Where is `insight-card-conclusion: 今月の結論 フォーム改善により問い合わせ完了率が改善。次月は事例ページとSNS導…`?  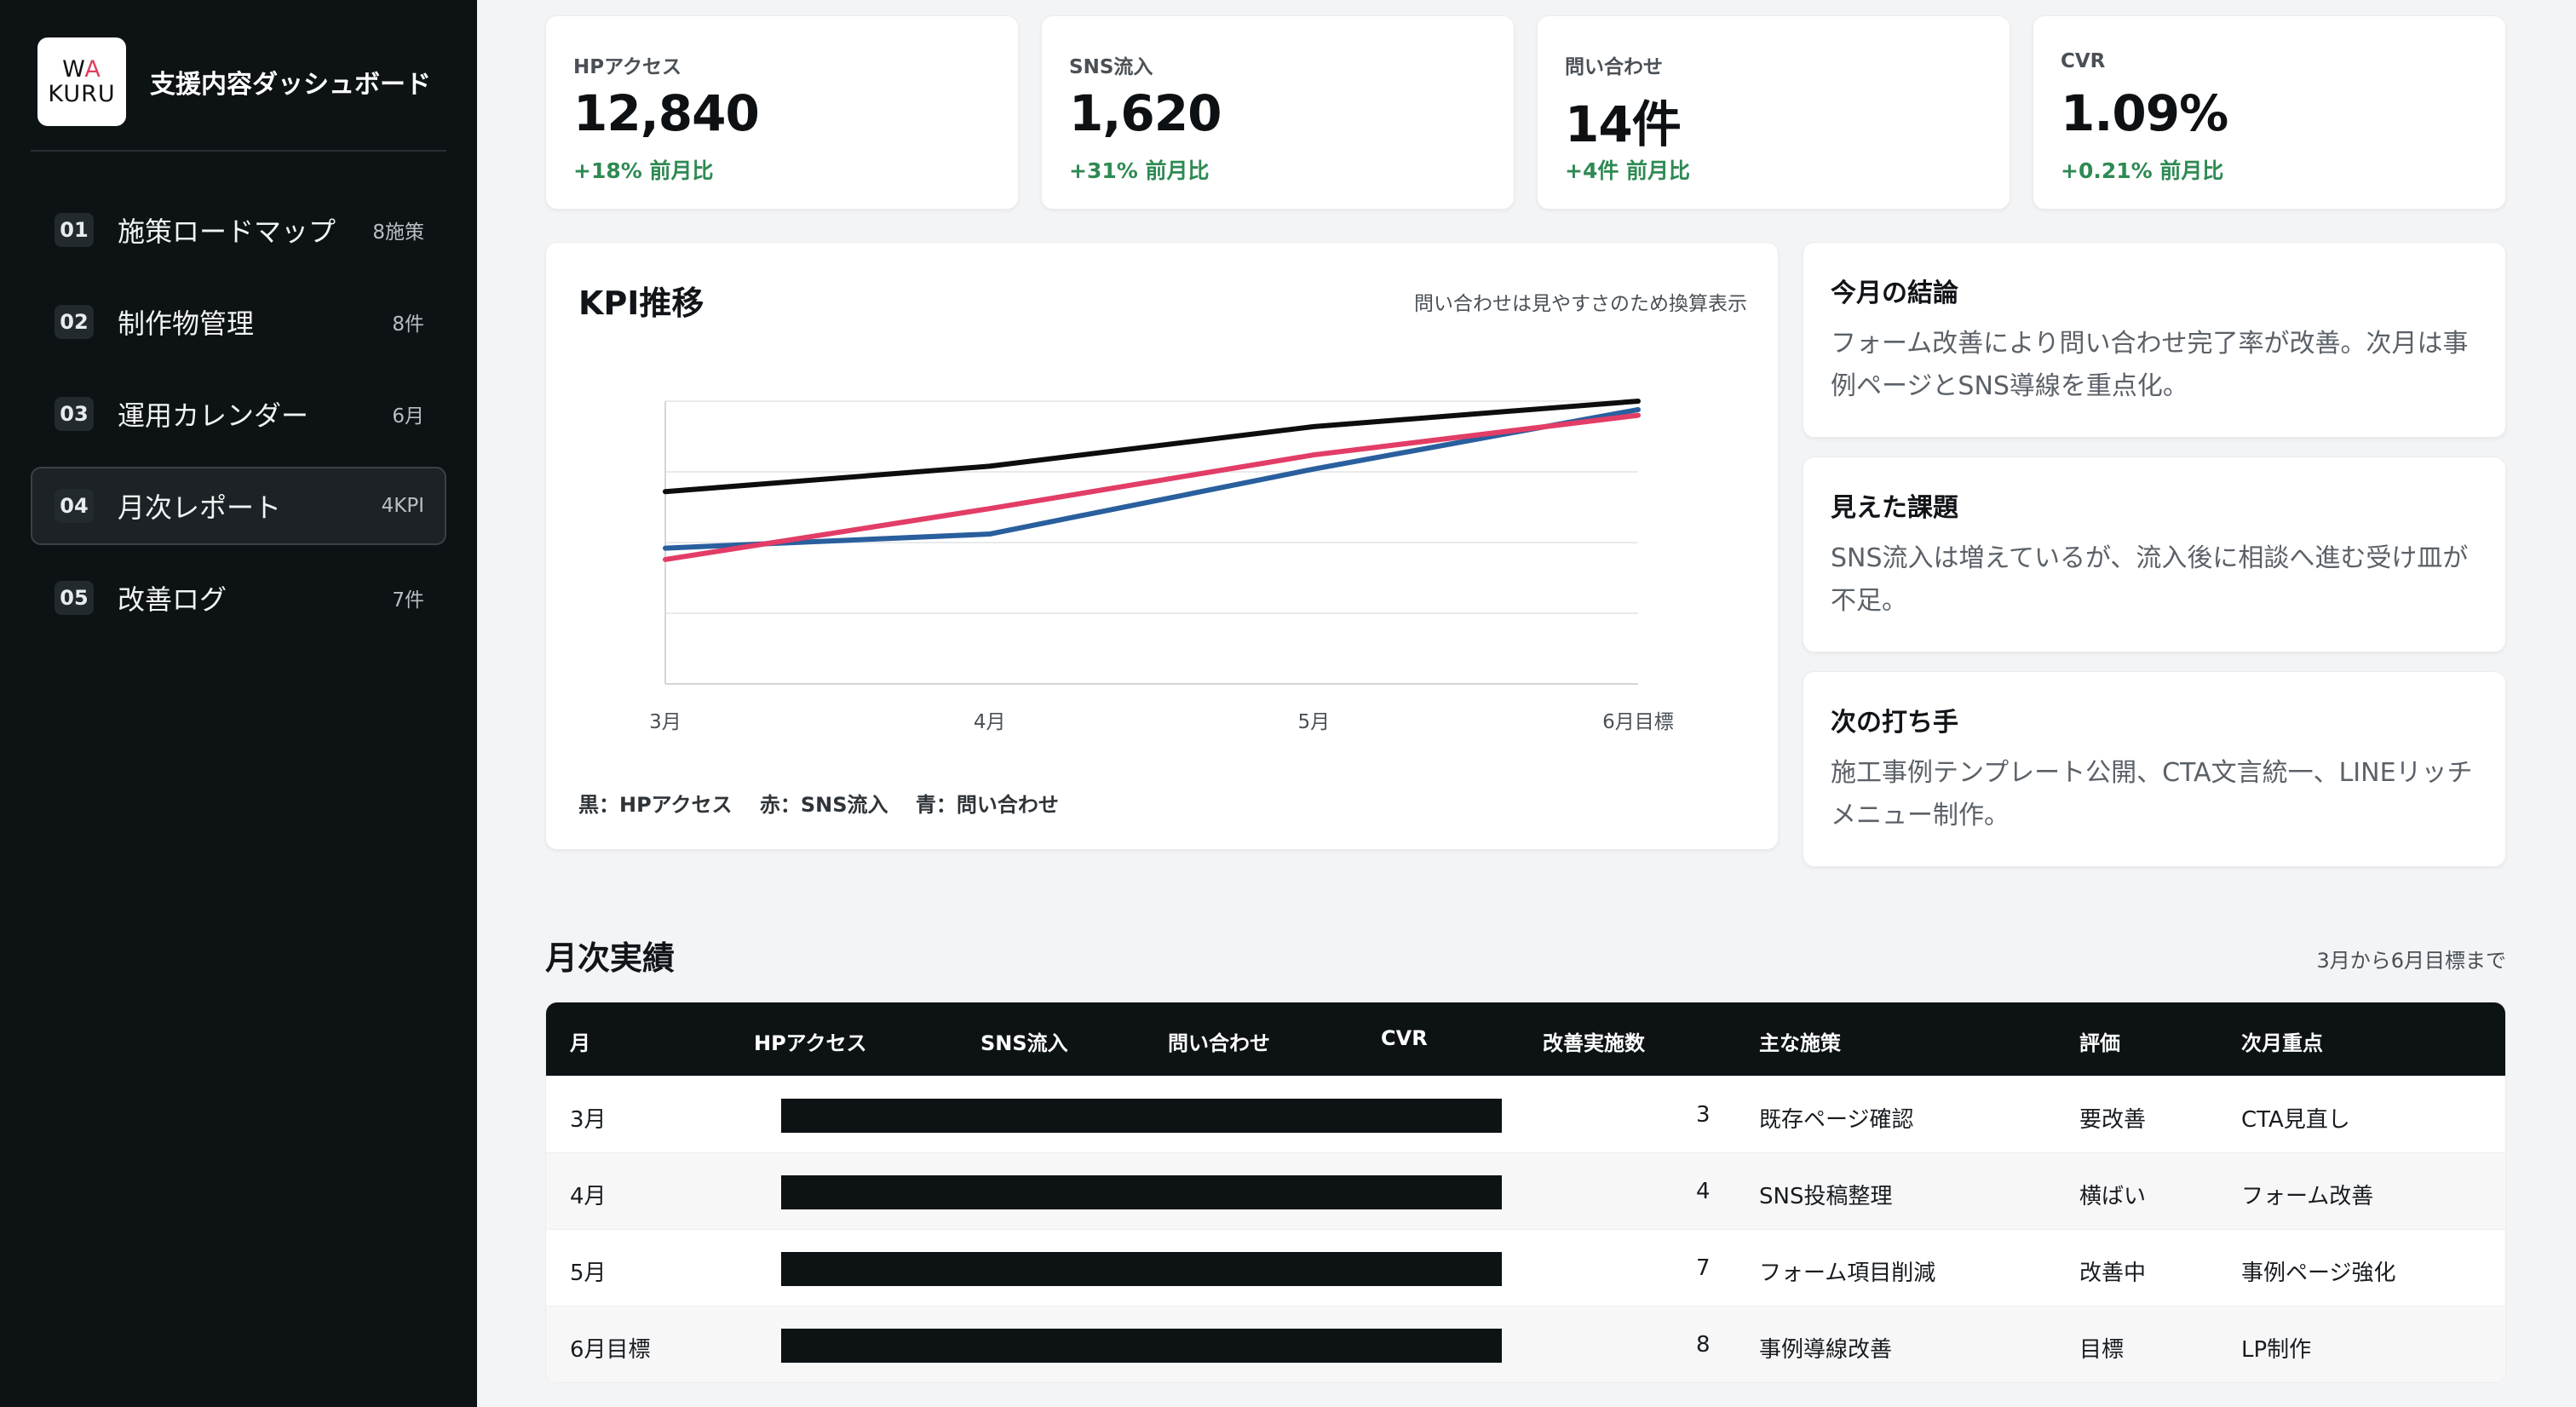
insight-card-conclusion: 今月の結論 フォーム改善により問い合わせ完了率が改善。次月は事例ページとSNS導… is located at coordinates (2155, 340).